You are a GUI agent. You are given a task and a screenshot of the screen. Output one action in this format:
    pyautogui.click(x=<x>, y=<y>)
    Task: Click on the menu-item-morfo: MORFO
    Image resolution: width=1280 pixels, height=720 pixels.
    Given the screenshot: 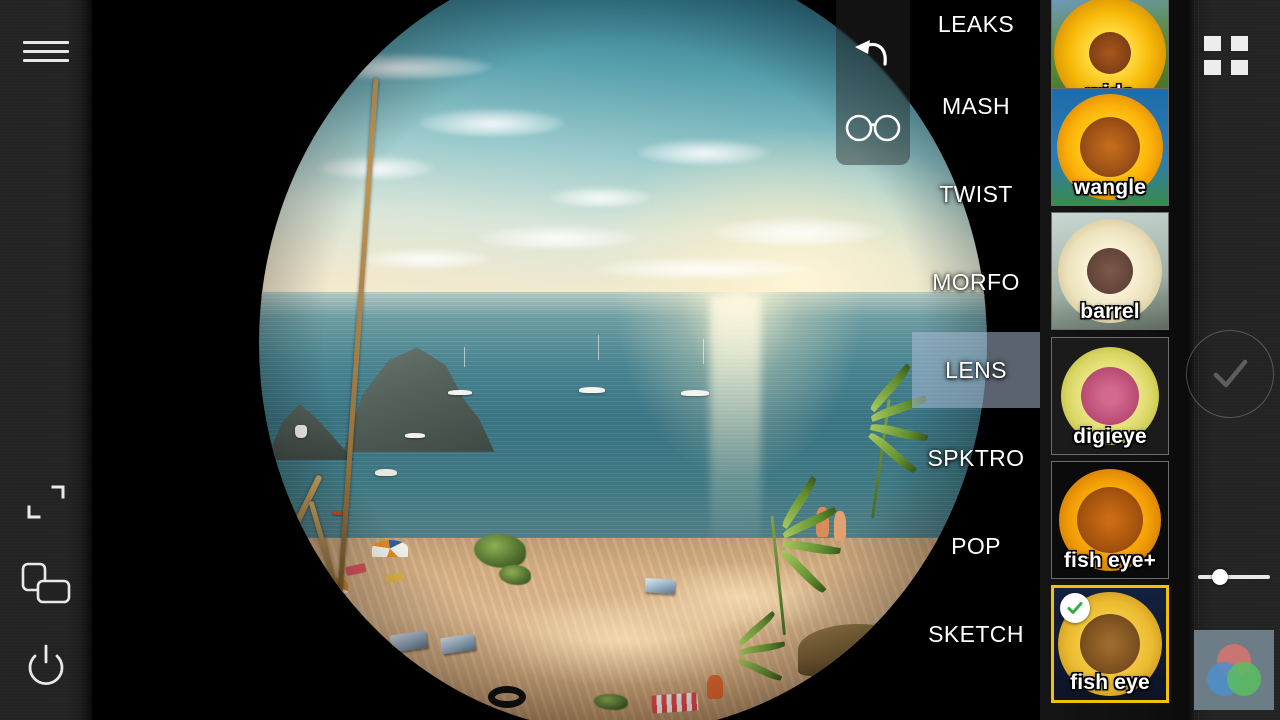 What is the action you would take?
    pyautogui.click(x=976, y=282)
    